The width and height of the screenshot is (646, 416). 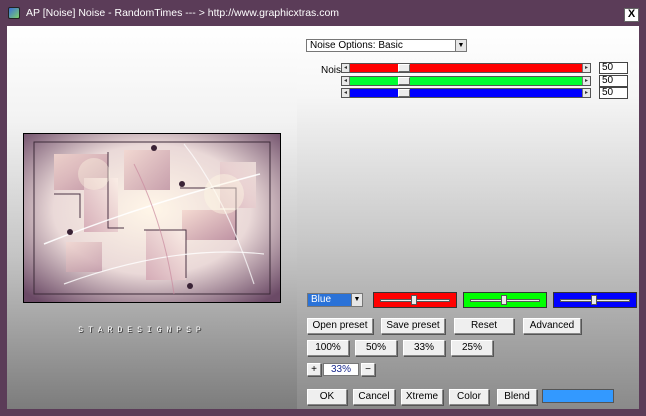 What do you see at coordinates (328, 348) in the screenshot?
I see `zoom-100-button: 100%` at bounding box center [328, 348].